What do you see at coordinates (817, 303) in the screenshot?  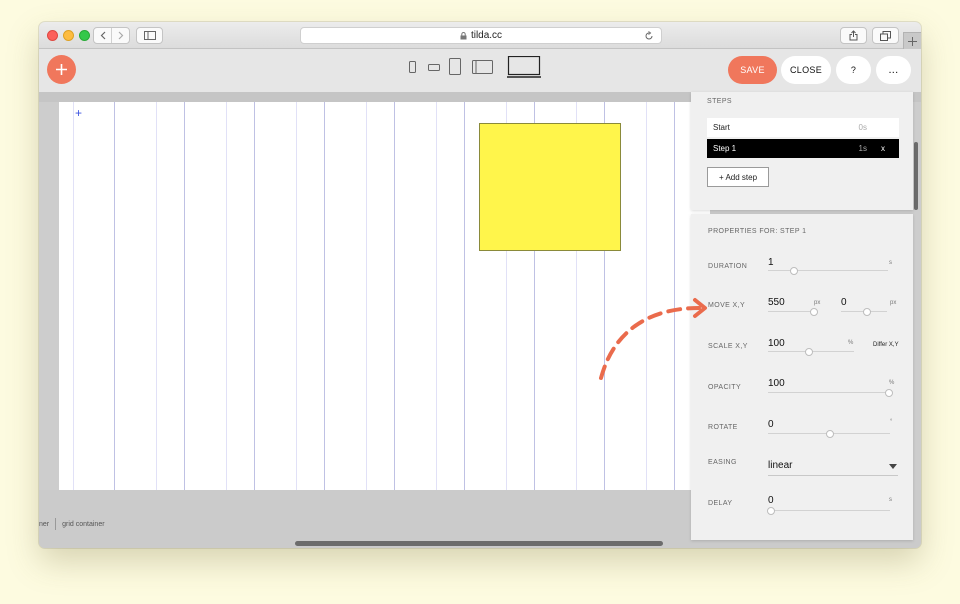 I see `move-x-unit: px` at bounding box center [817, 303].